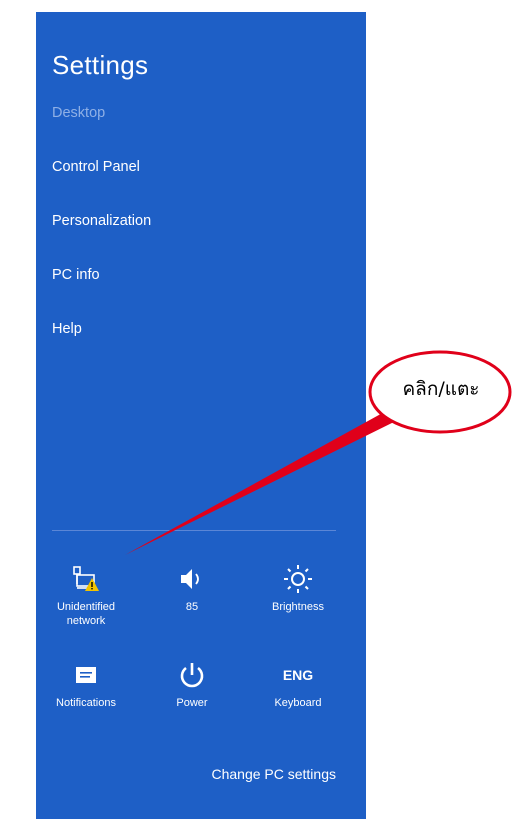 The width and height of the screenshot is (514, 827). I want to click on notifications-label: Notifications, so click(86, 703).